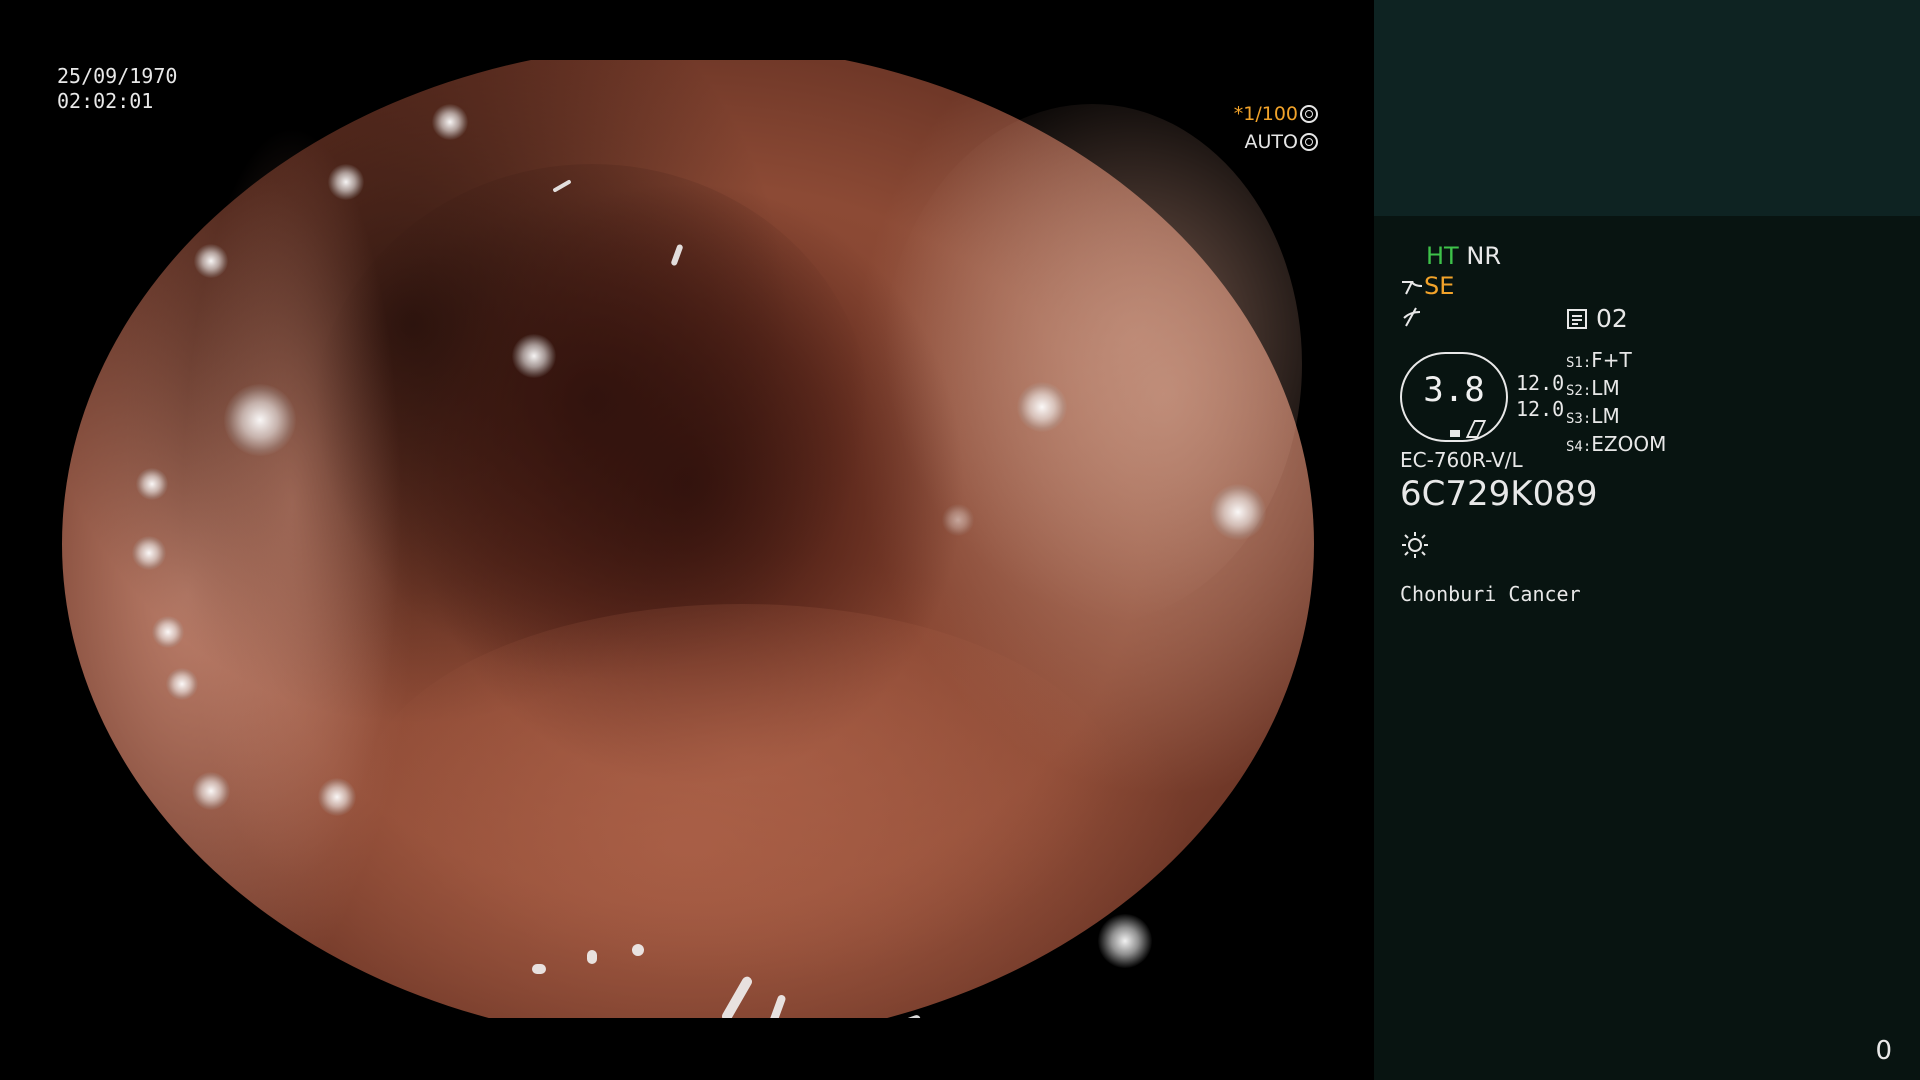 Image resolution: width=1920 pixels, height=1080 pixels. Describe the element at coordinates (1611, 318) in the screenshot. I see `memory-slot-value: 02` at that location.